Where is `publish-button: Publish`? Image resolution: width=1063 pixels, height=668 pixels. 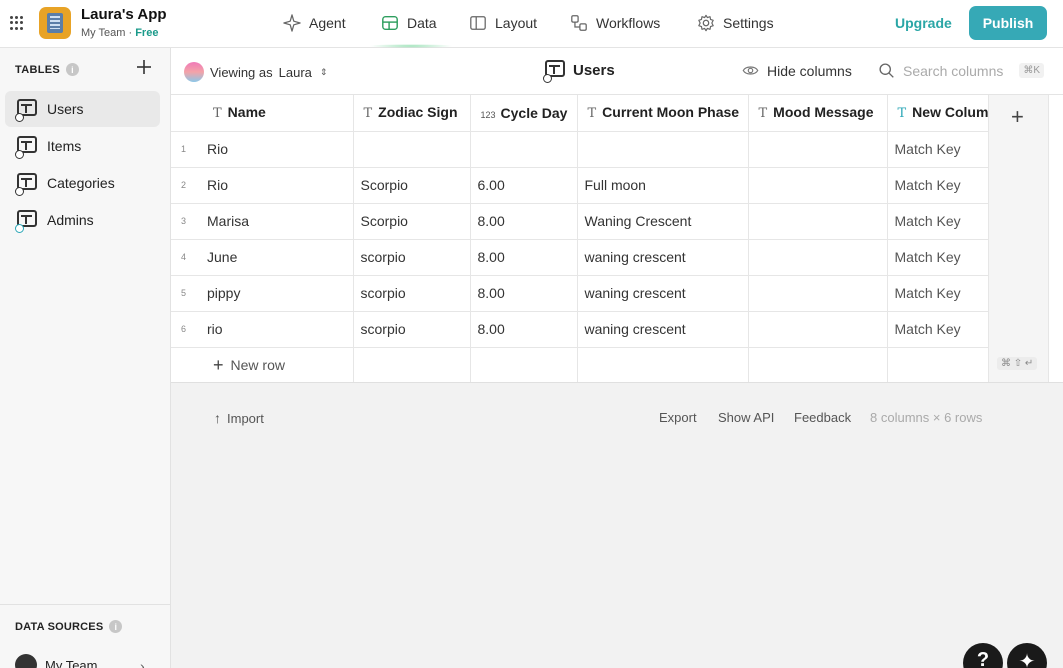 publish-button: Publish is located at coordinates (1008, 23).